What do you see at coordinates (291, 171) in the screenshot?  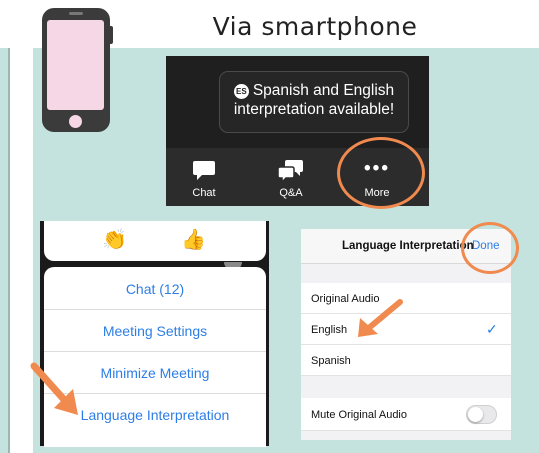 I see `qa-bubbles-icon` at bounding box center [291, 171].